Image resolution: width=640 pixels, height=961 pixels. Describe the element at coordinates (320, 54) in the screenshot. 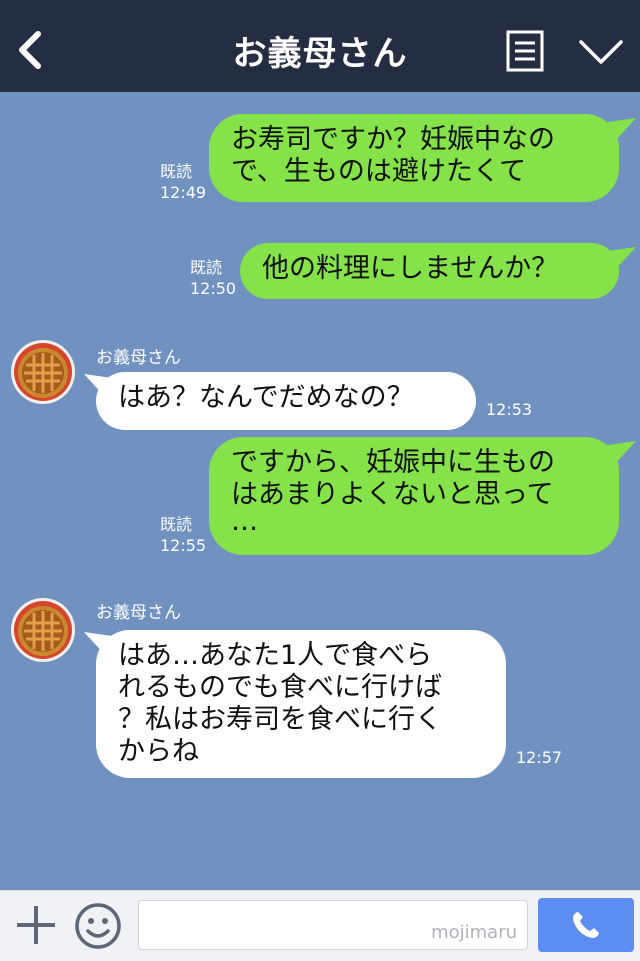

I see `chat-title: お義母さん` at that location.